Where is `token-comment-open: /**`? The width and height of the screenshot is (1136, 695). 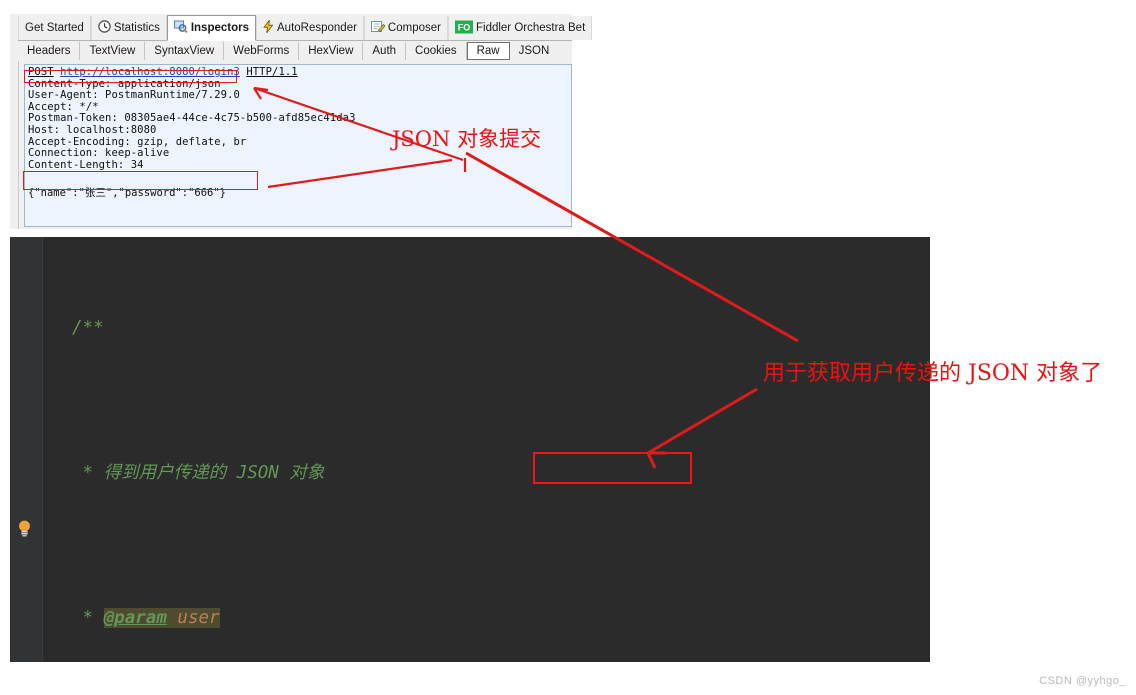 token-comment-open: /** is located at coordinates (88, 327).